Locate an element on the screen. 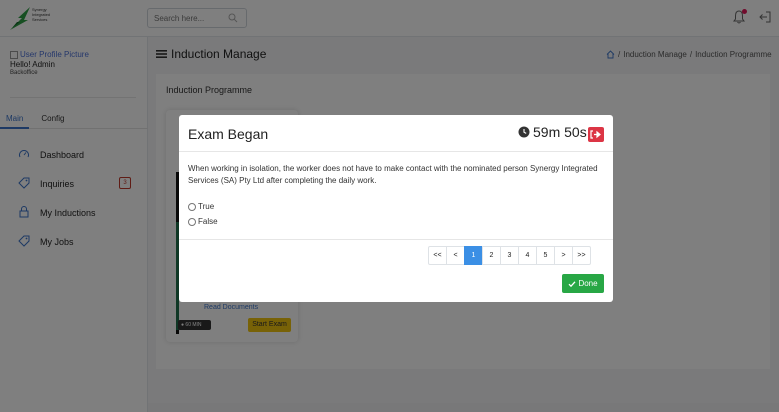 The image size is (779, 412). done-button: Done is located at coordinates (583, 283).